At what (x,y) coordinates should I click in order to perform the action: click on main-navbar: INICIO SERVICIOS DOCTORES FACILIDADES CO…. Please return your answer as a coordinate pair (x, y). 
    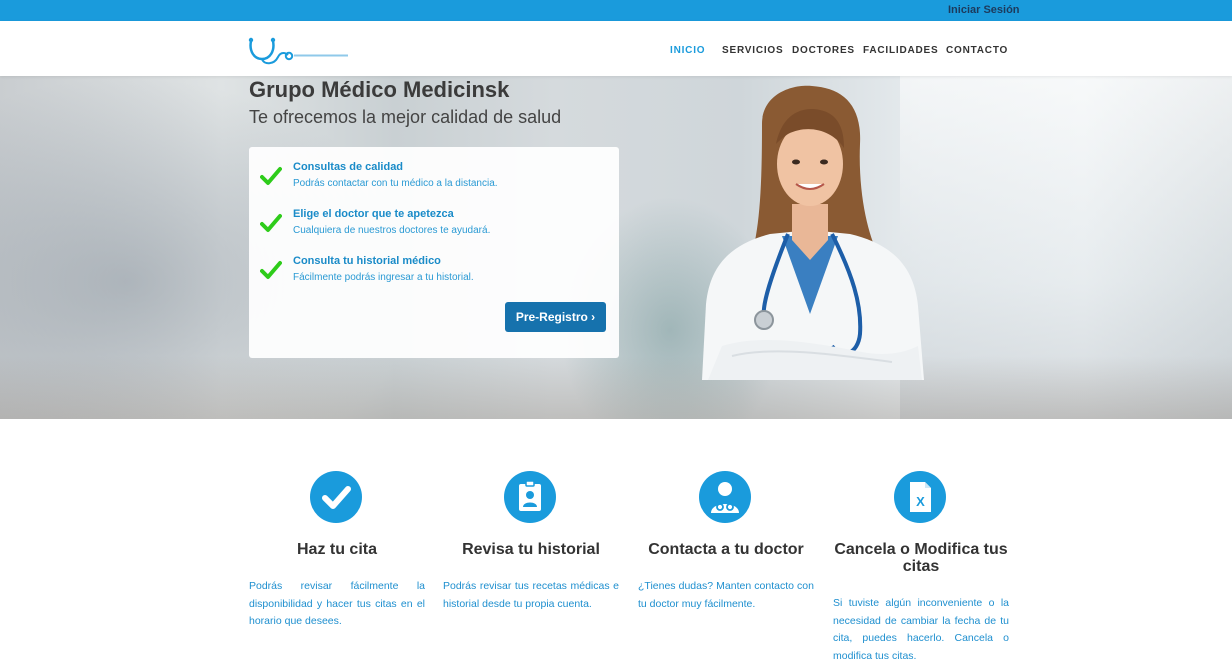
    Looking at the image, I should click on (616, 48).